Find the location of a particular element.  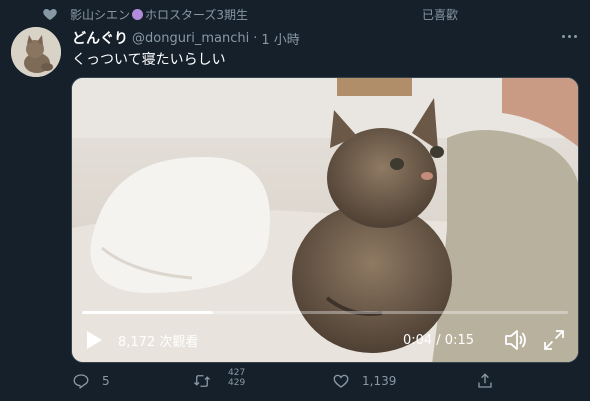

tweet-actions: 5 427 429 1,139 is located at coordinates (292, 382).